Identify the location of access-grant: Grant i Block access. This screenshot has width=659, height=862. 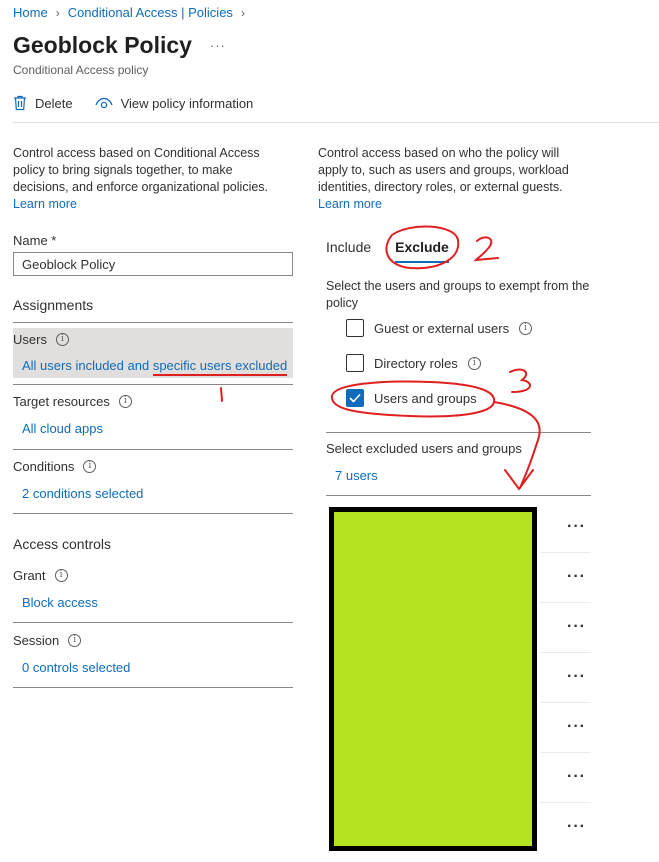
(153, 589).